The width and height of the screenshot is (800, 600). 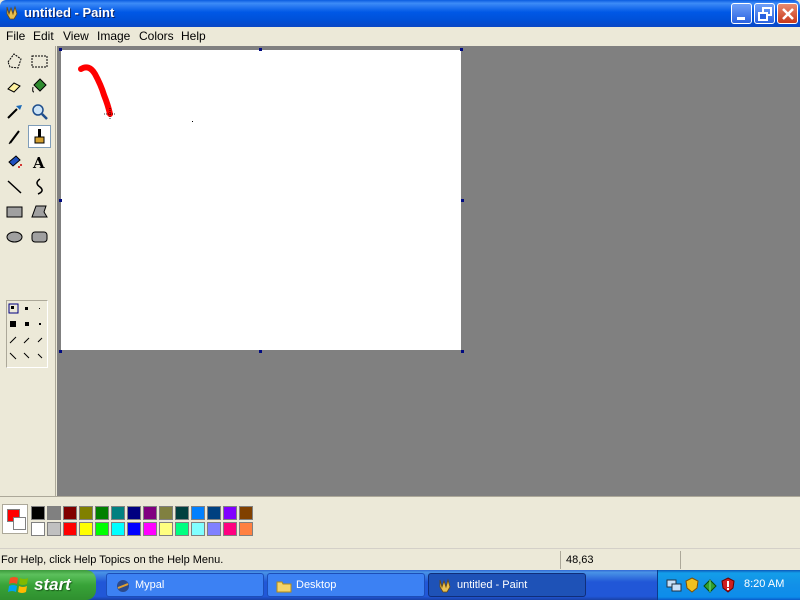 What do you see at coordinates (76, 36) in the screenshot?
I see `menu-view: View` at bounding box center [76, 36].